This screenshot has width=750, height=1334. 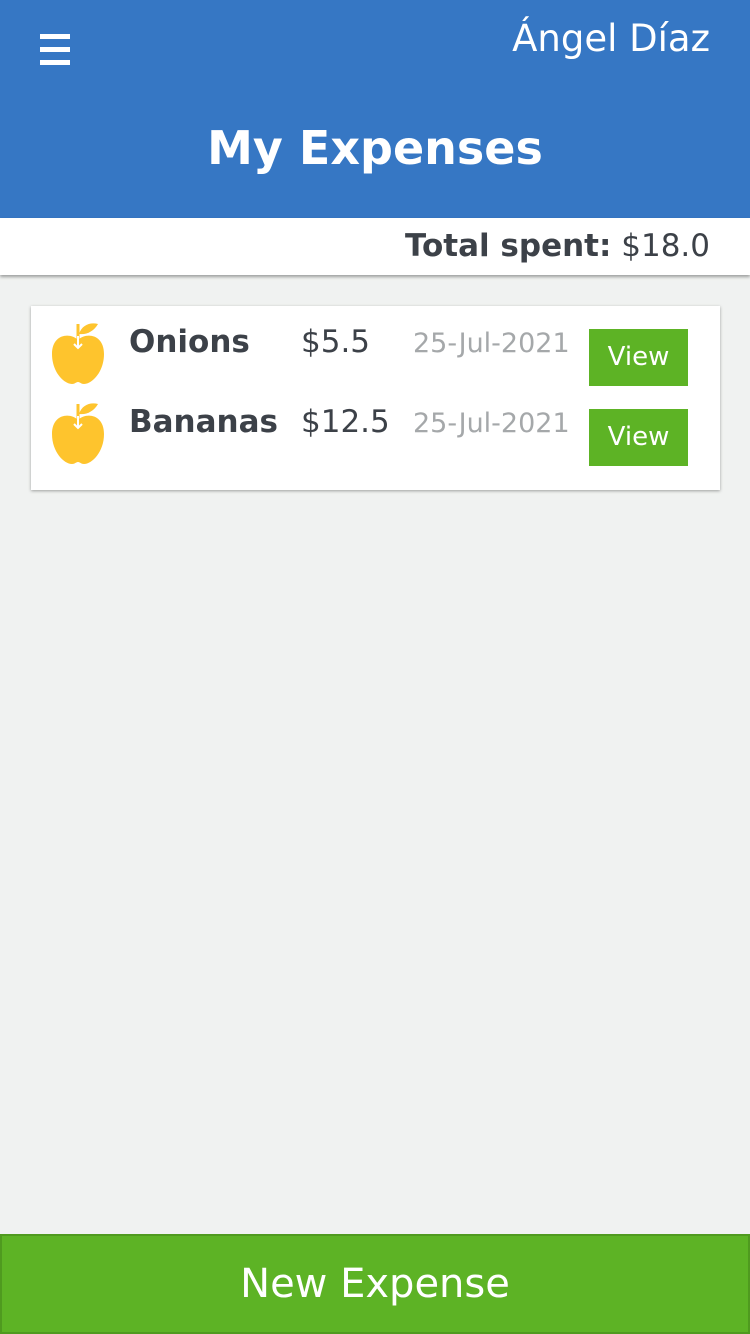 I want to click on expense-row: Bananas $12.5 25-Jul-2021 View, so click(x=375, y=426).